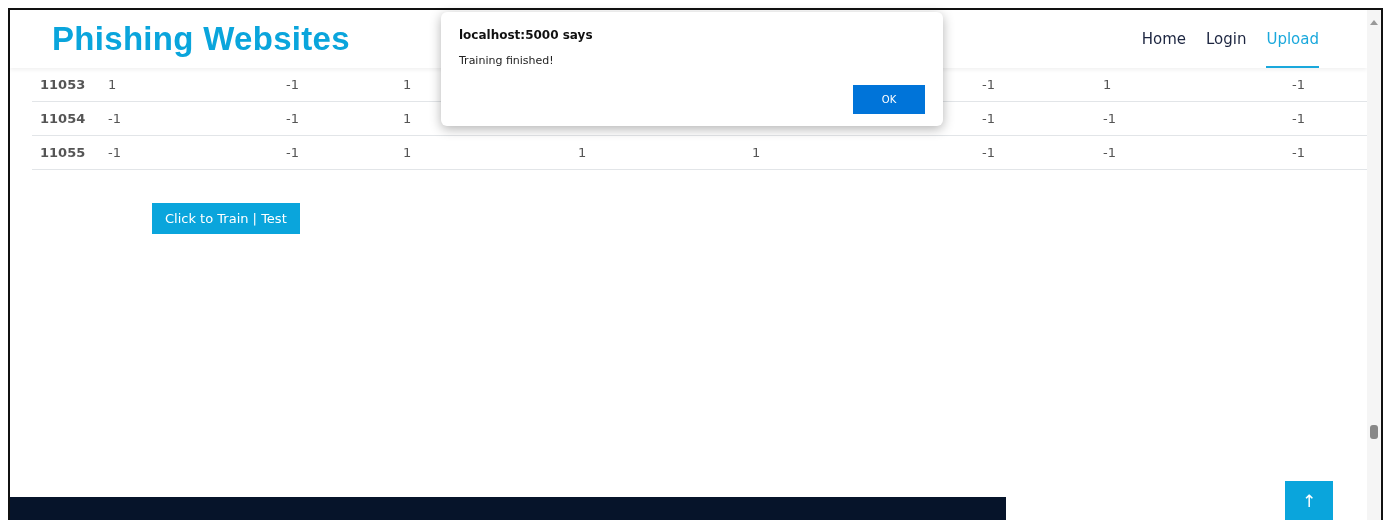 The width and height of the screenshot is (1389, 520). Describe the element at coordinates (1374, 22) in the screenshot. I see `scroll-up-icon` at that location.